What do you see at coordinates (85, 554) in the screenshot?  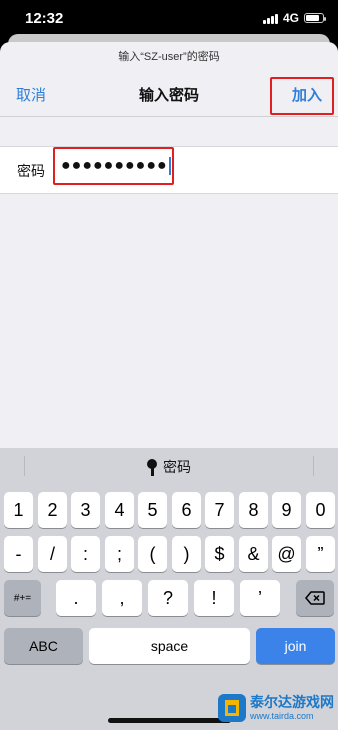 I see `key-colon: :` at bounding box center [85, 554].